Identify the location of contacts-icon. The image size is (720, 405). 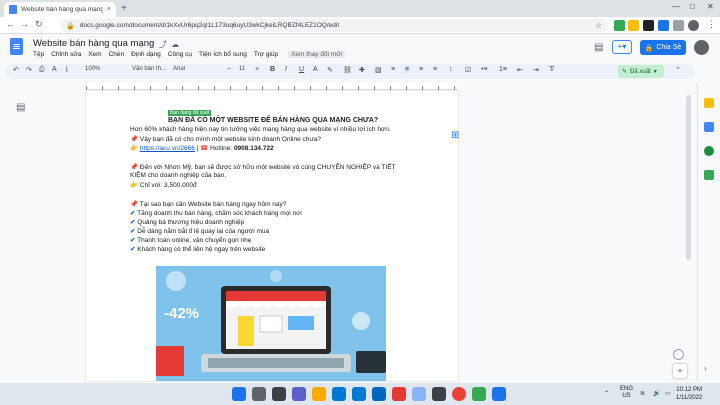
(709, 151).